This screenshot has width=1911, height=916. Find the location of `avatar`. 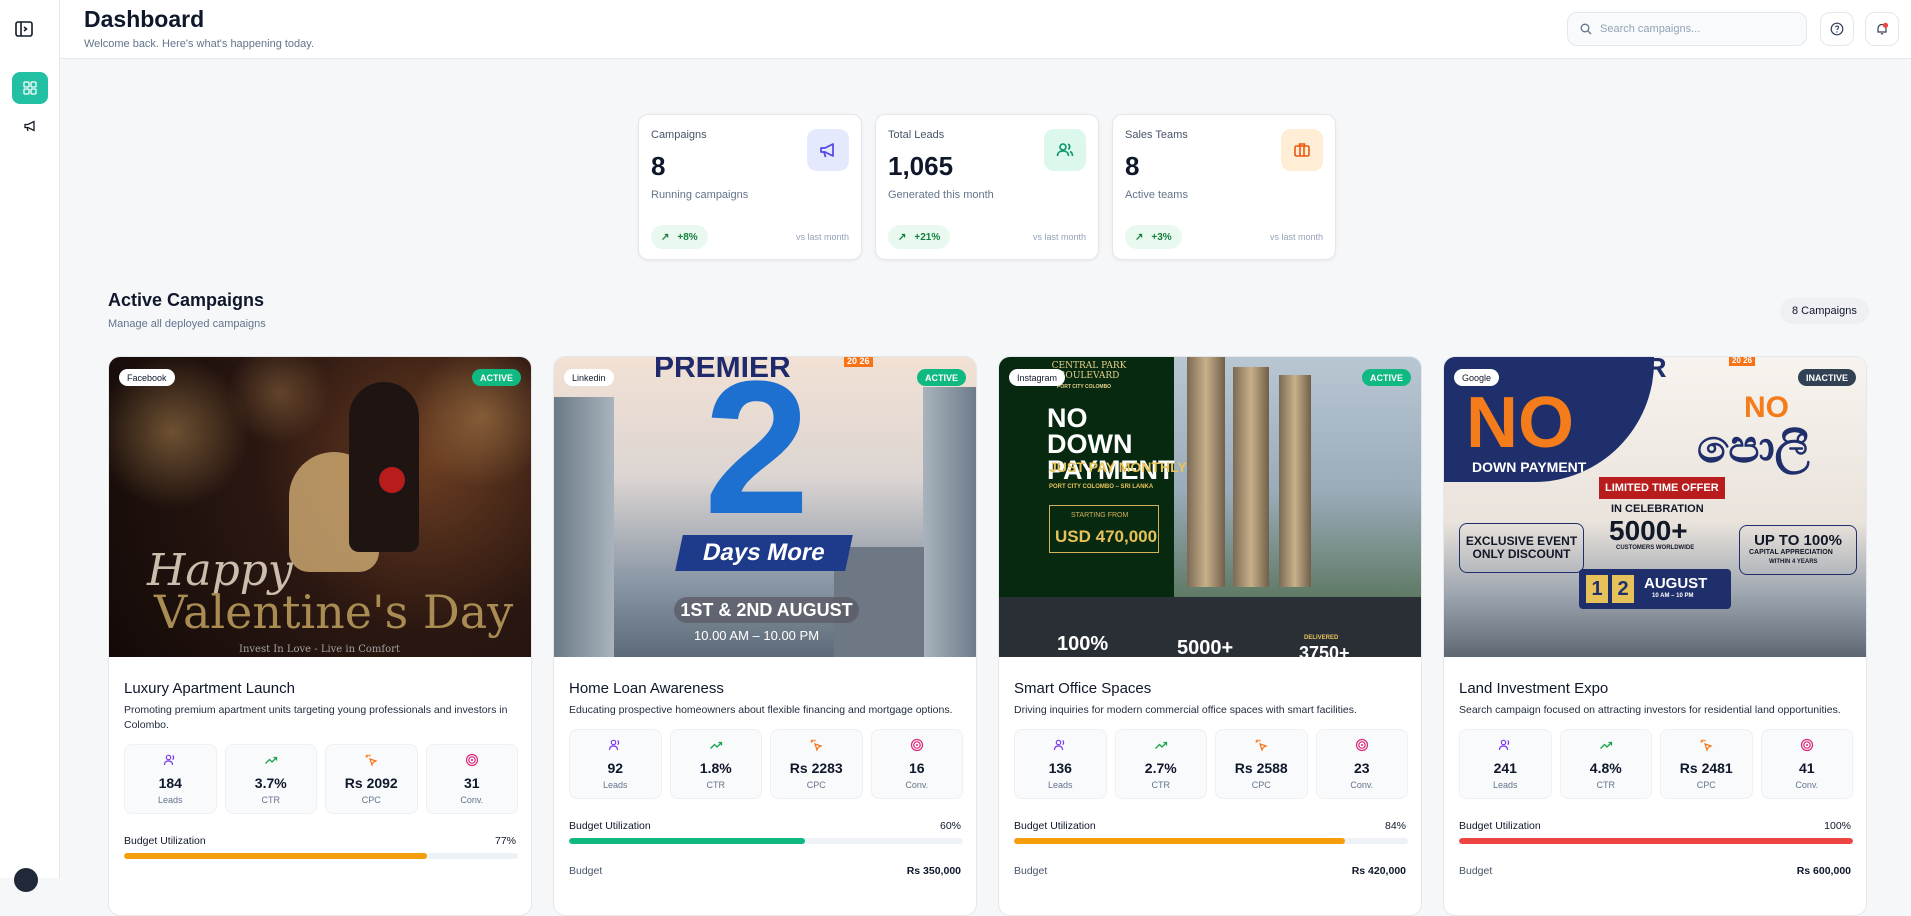

avatar is located at coordinates (26, 880).